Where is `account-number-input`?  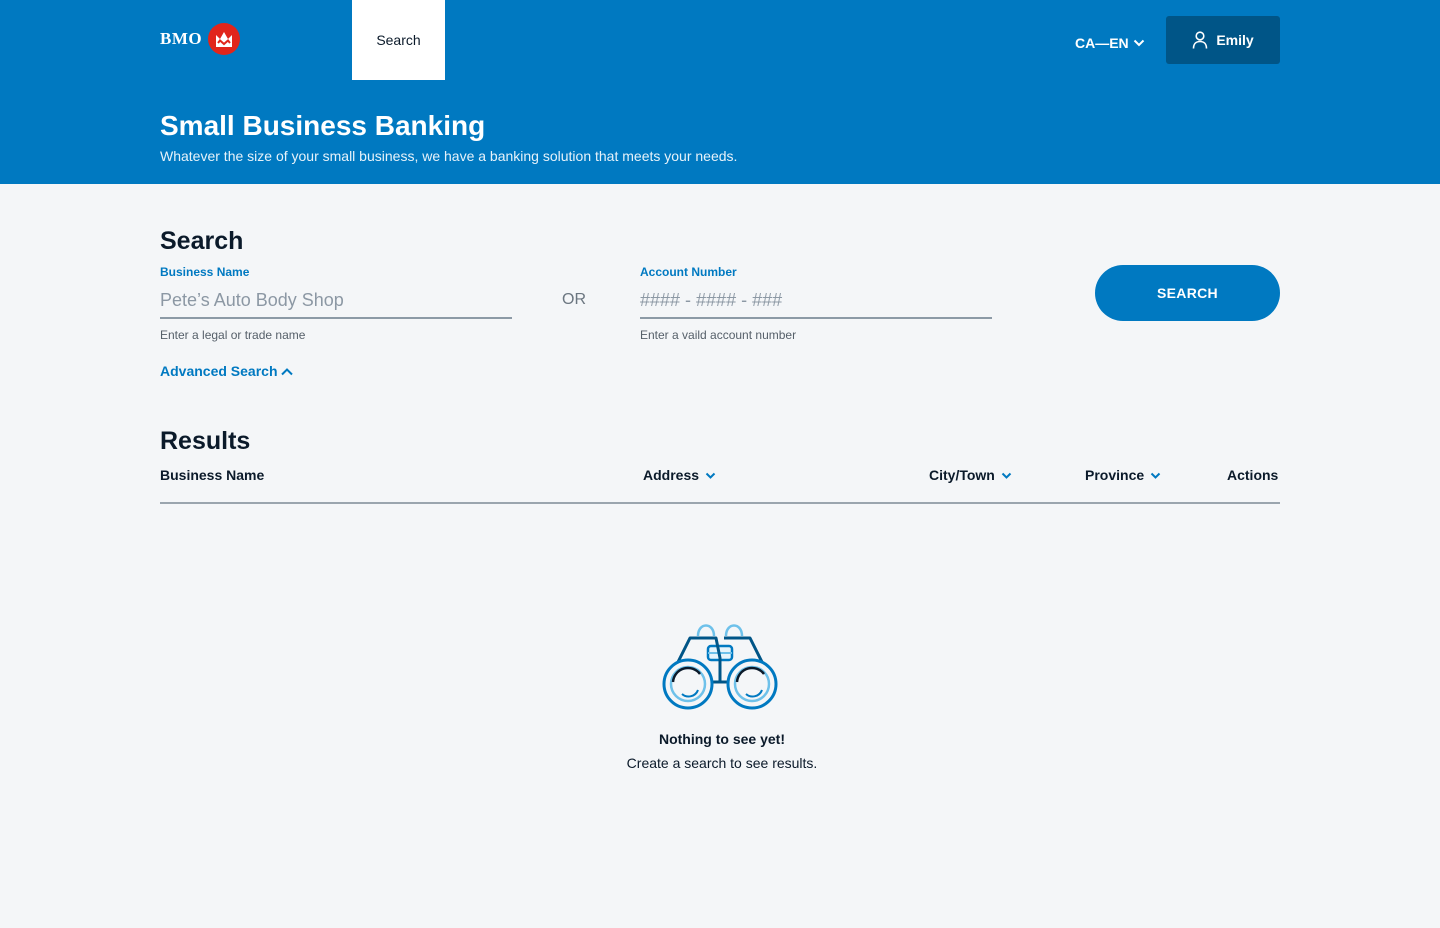 account-number-input is located at coordinates (816, 301).